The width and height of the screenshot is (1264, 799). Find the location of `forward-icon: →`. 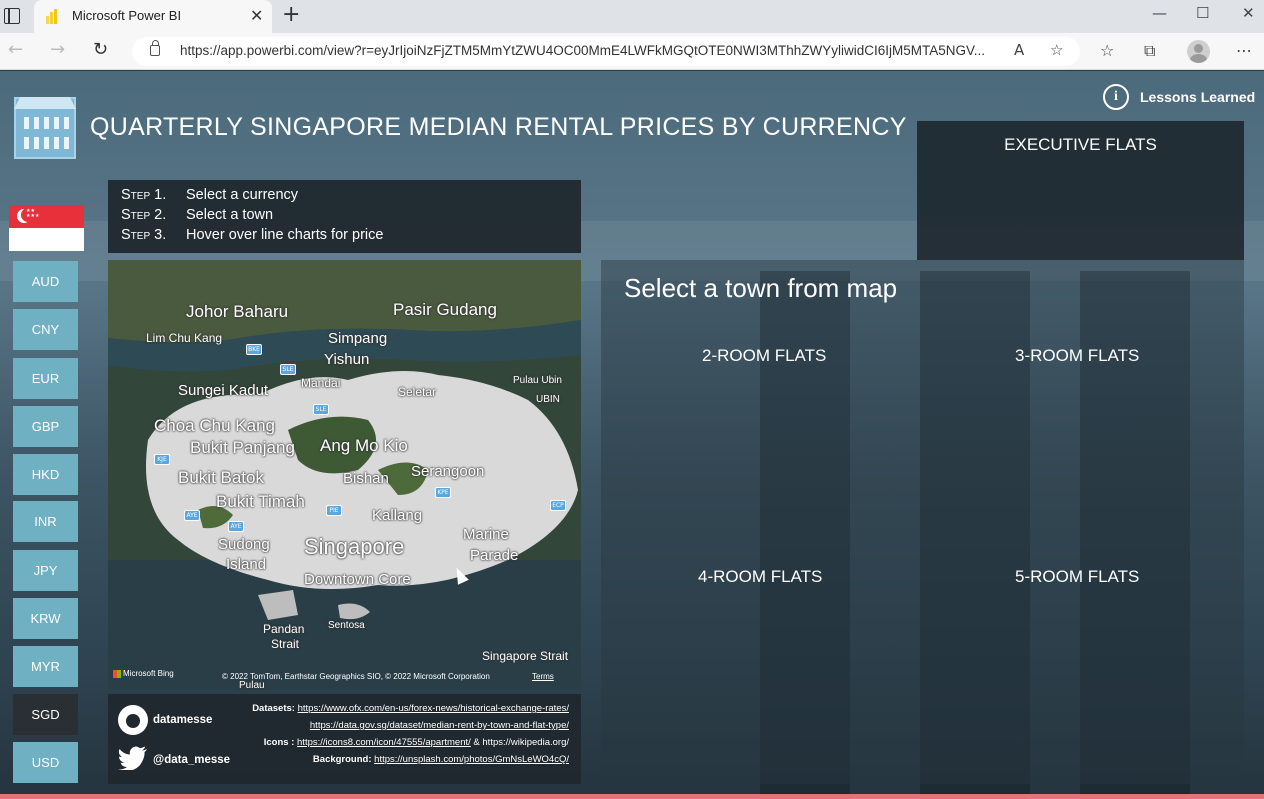

forward-icon: → is located at coordinates (57, 49).